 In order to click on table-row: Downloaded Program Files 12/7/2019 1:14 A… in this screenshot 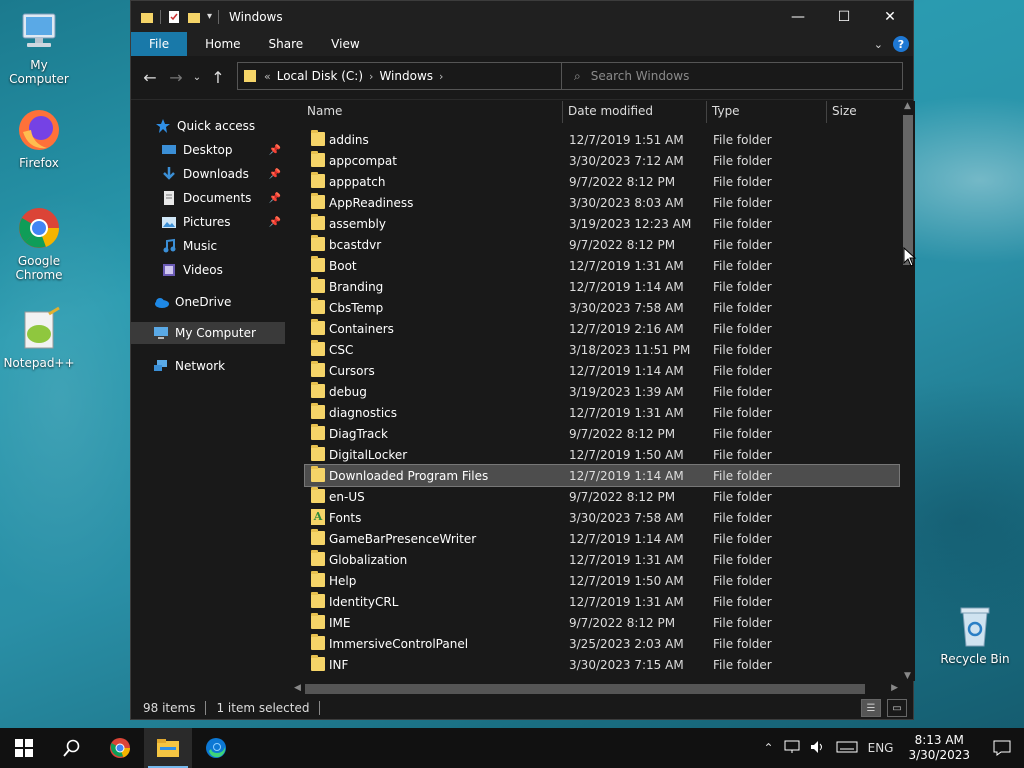, I will do `click(602, 475)`.